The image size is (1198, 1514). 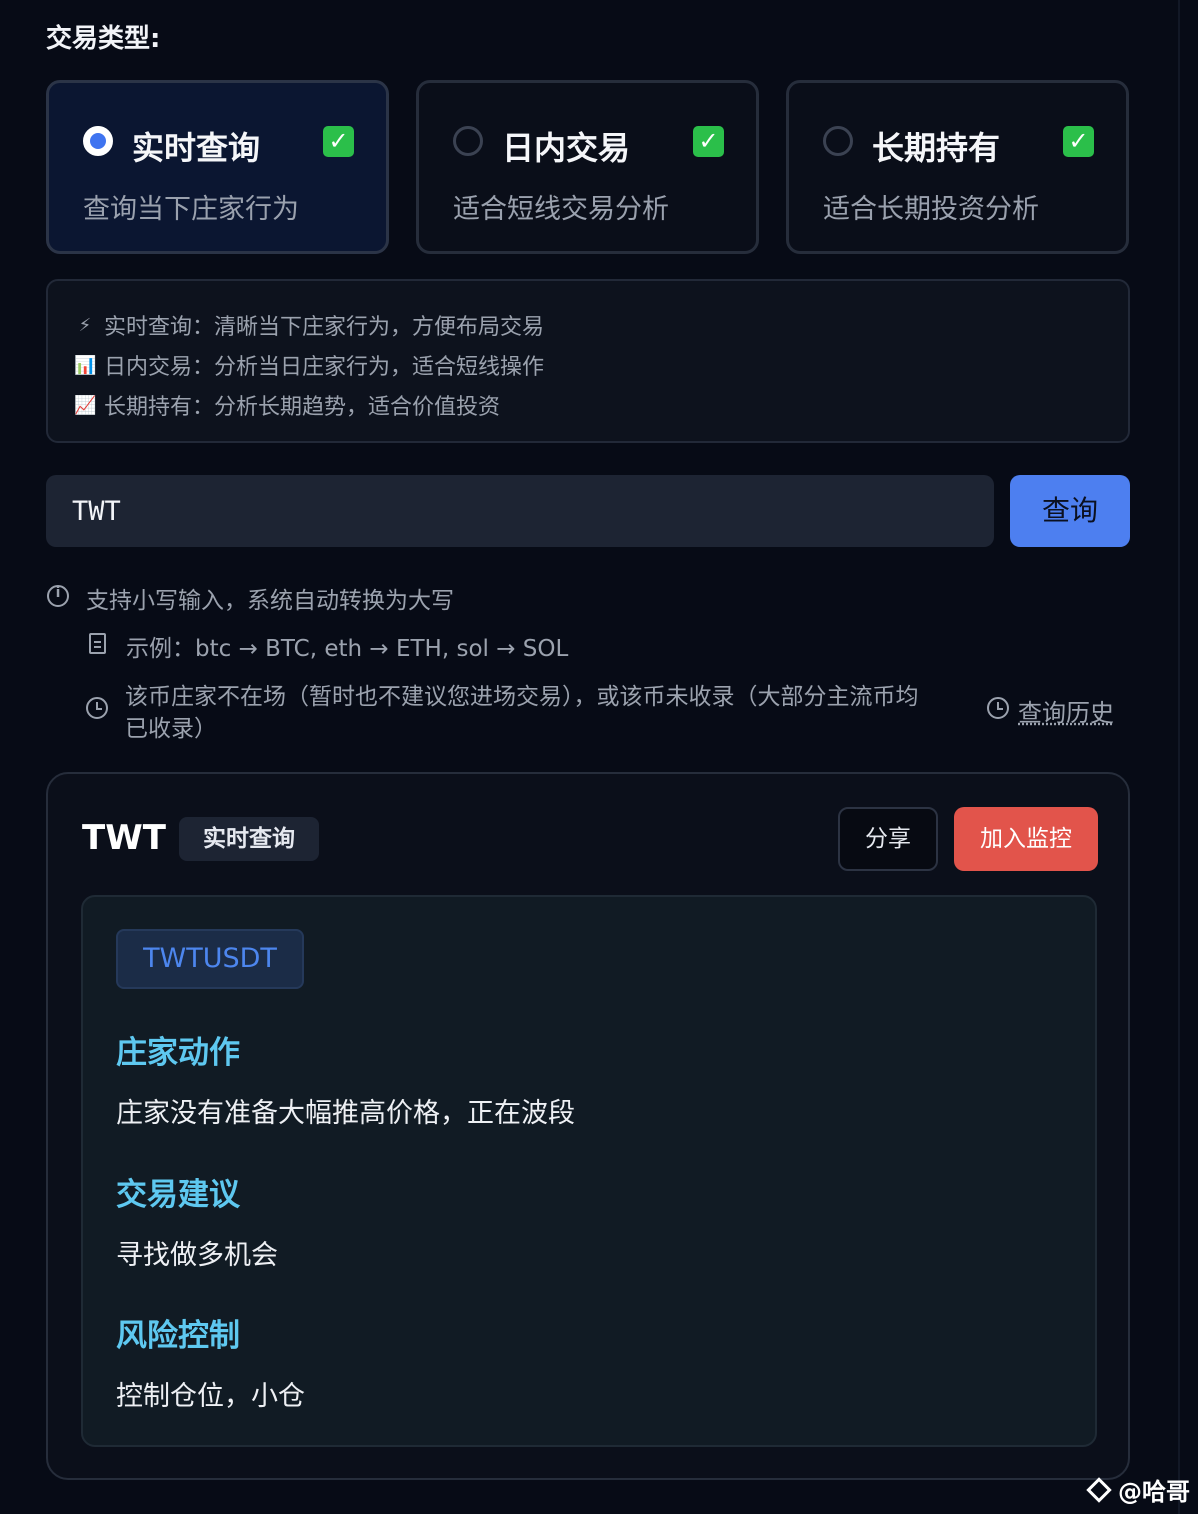 I want to click on uppercase-hint: 支持小写输入，系统自动转换为大写, so click(x=270, y=601).